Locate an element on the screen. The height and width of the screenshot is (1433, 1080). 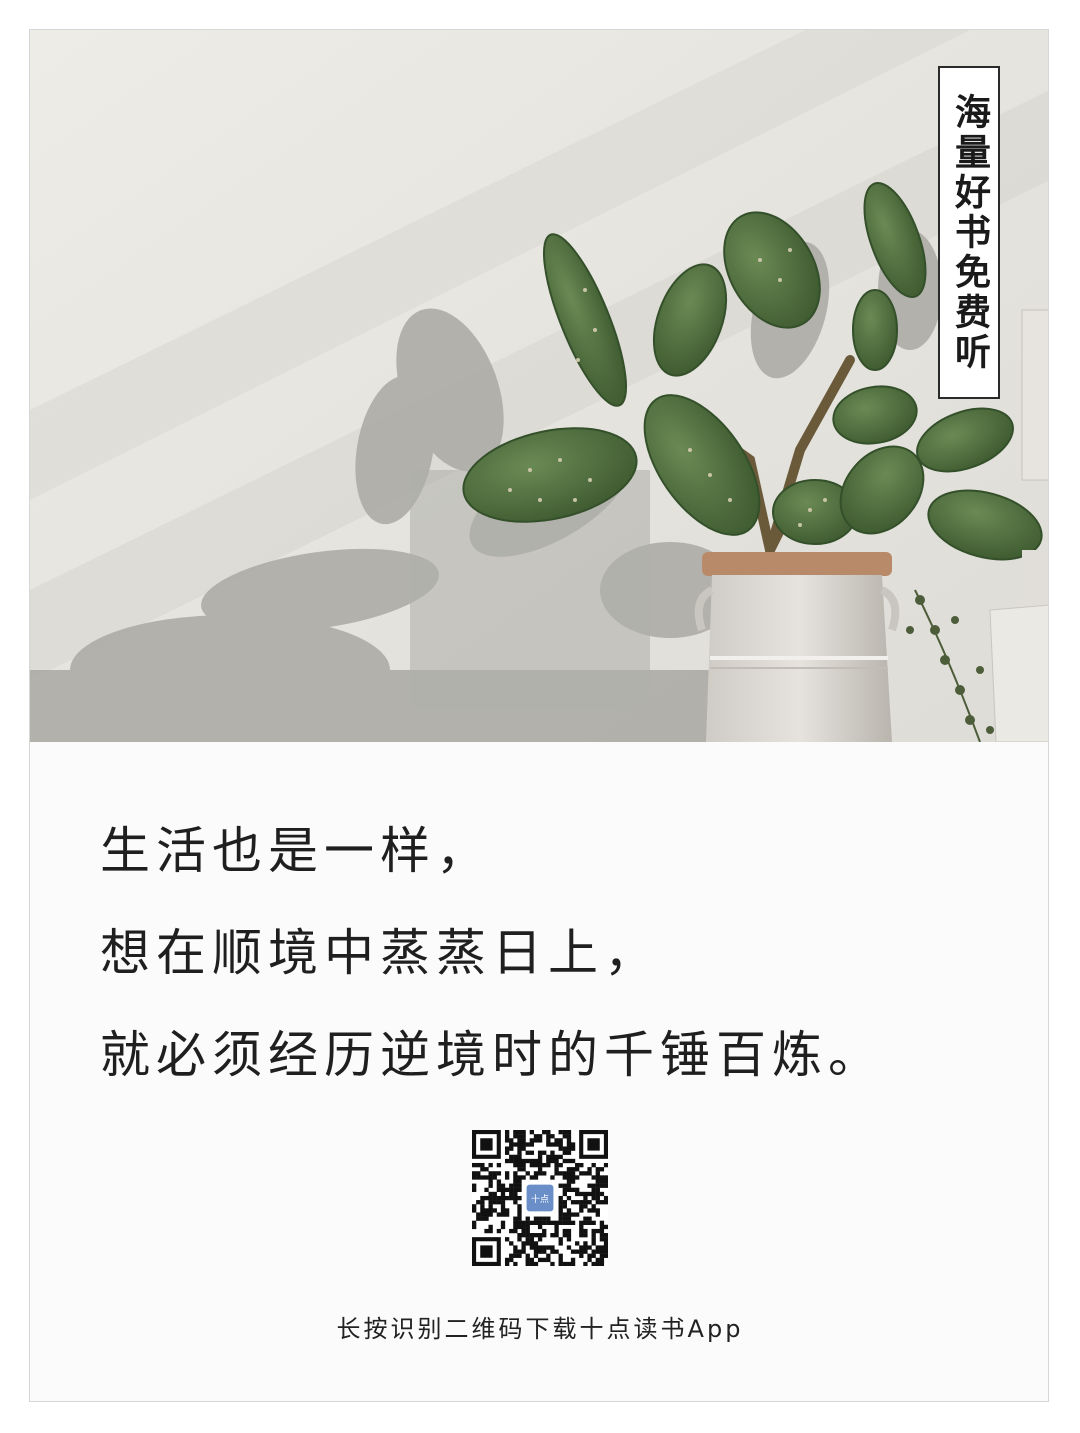
quote-line: 就必须经历逆境时的千锤百炼。 is located at coordinates (492, 1055).